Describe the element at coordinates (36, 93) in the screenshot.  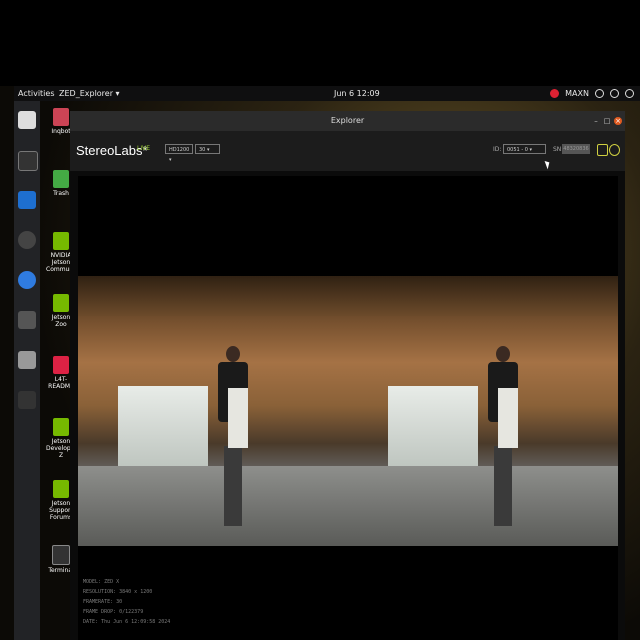
I see `activities-button: Activities` at that location.